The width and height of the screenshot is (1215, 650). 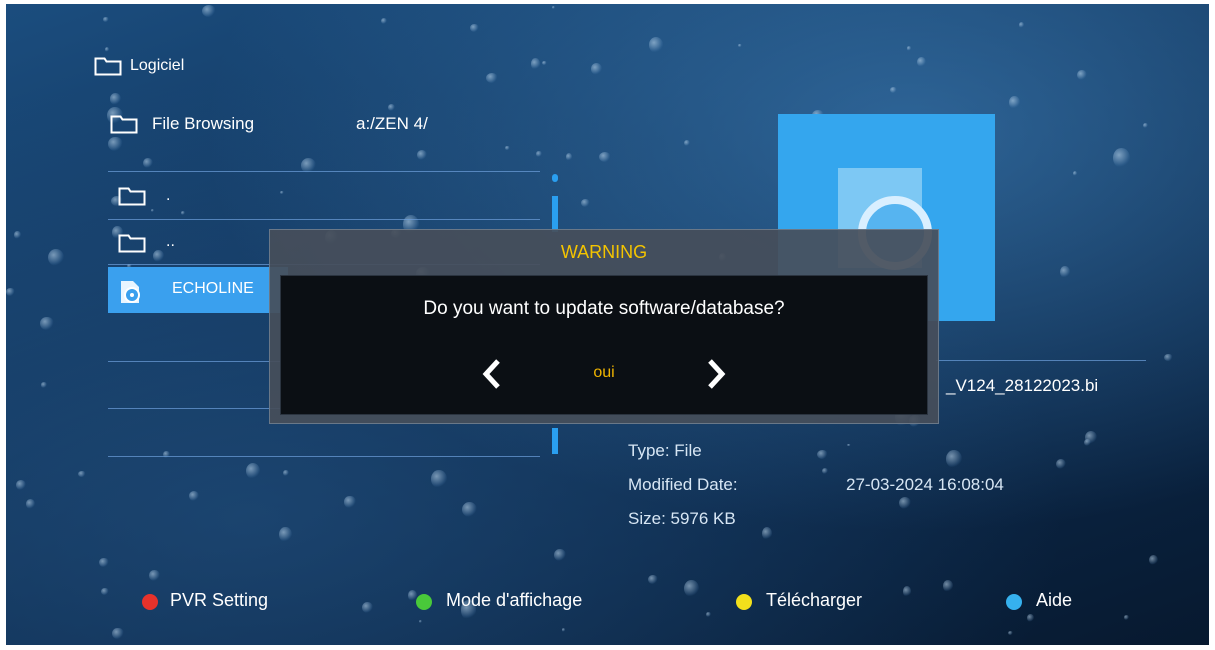 What do you see at coordinates (1041, 360) in the screenshot?
I see `info-divider` at bounding box center [1041, 360].